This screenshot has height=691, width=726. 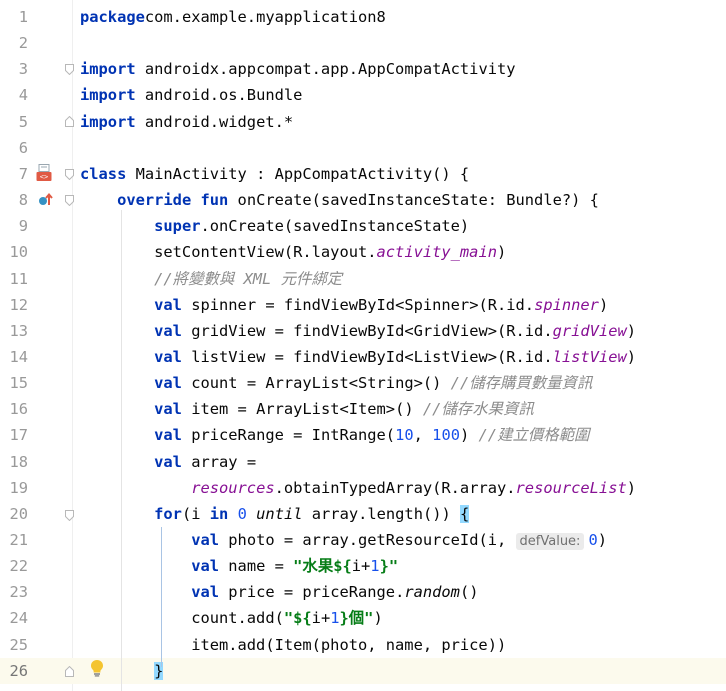 I want to click on code-text: val item = ArrayList<Item>() //儲存水果資訊, so click(x=307, y=409).